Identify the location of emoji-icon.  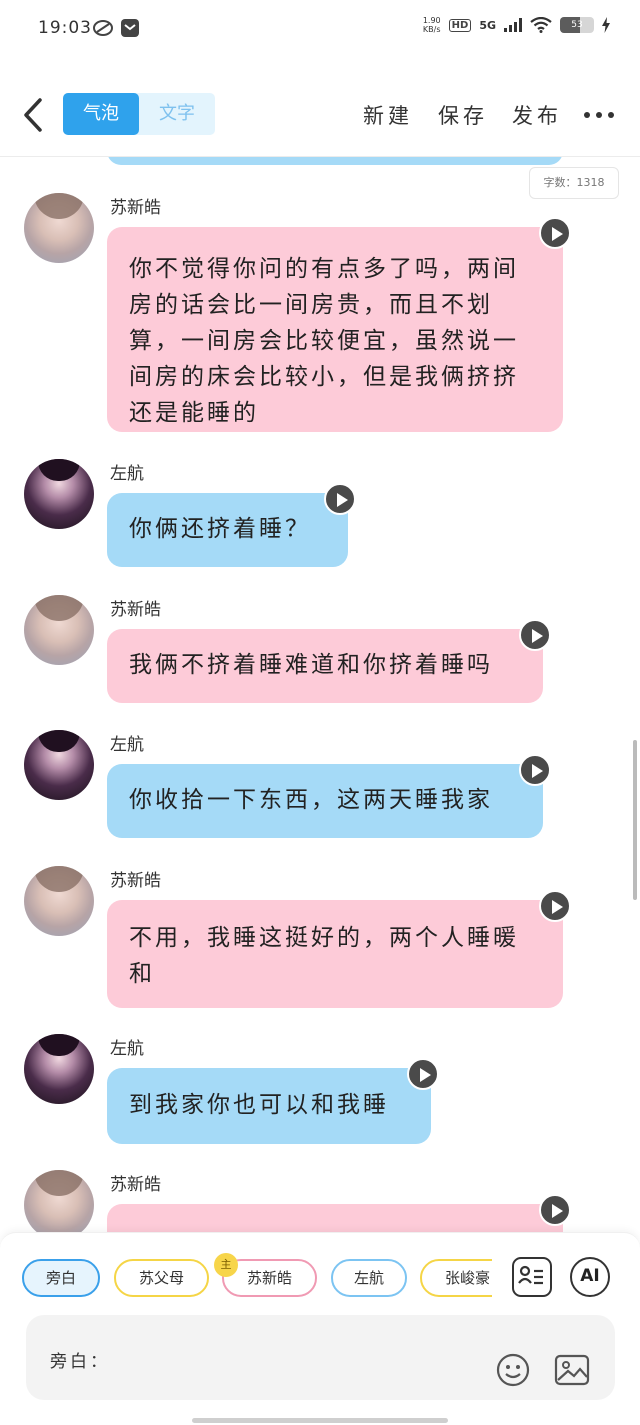
(513, 1370).